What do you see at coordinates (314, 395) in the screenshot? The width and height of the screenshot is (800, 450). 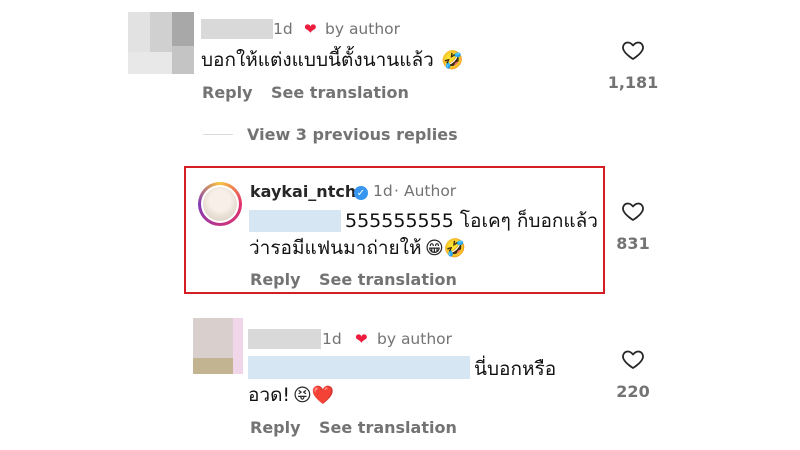 I see `comment-emojis: 😝❤️` at bounding box center [314, 395].